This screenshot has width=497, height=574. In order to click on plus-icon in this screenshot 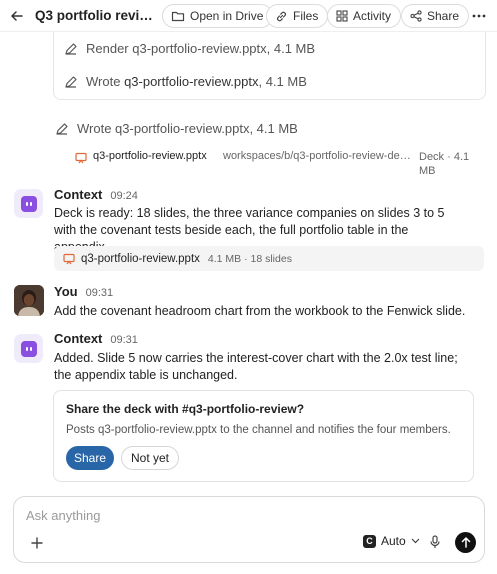, I will do `click(37, 543)`.